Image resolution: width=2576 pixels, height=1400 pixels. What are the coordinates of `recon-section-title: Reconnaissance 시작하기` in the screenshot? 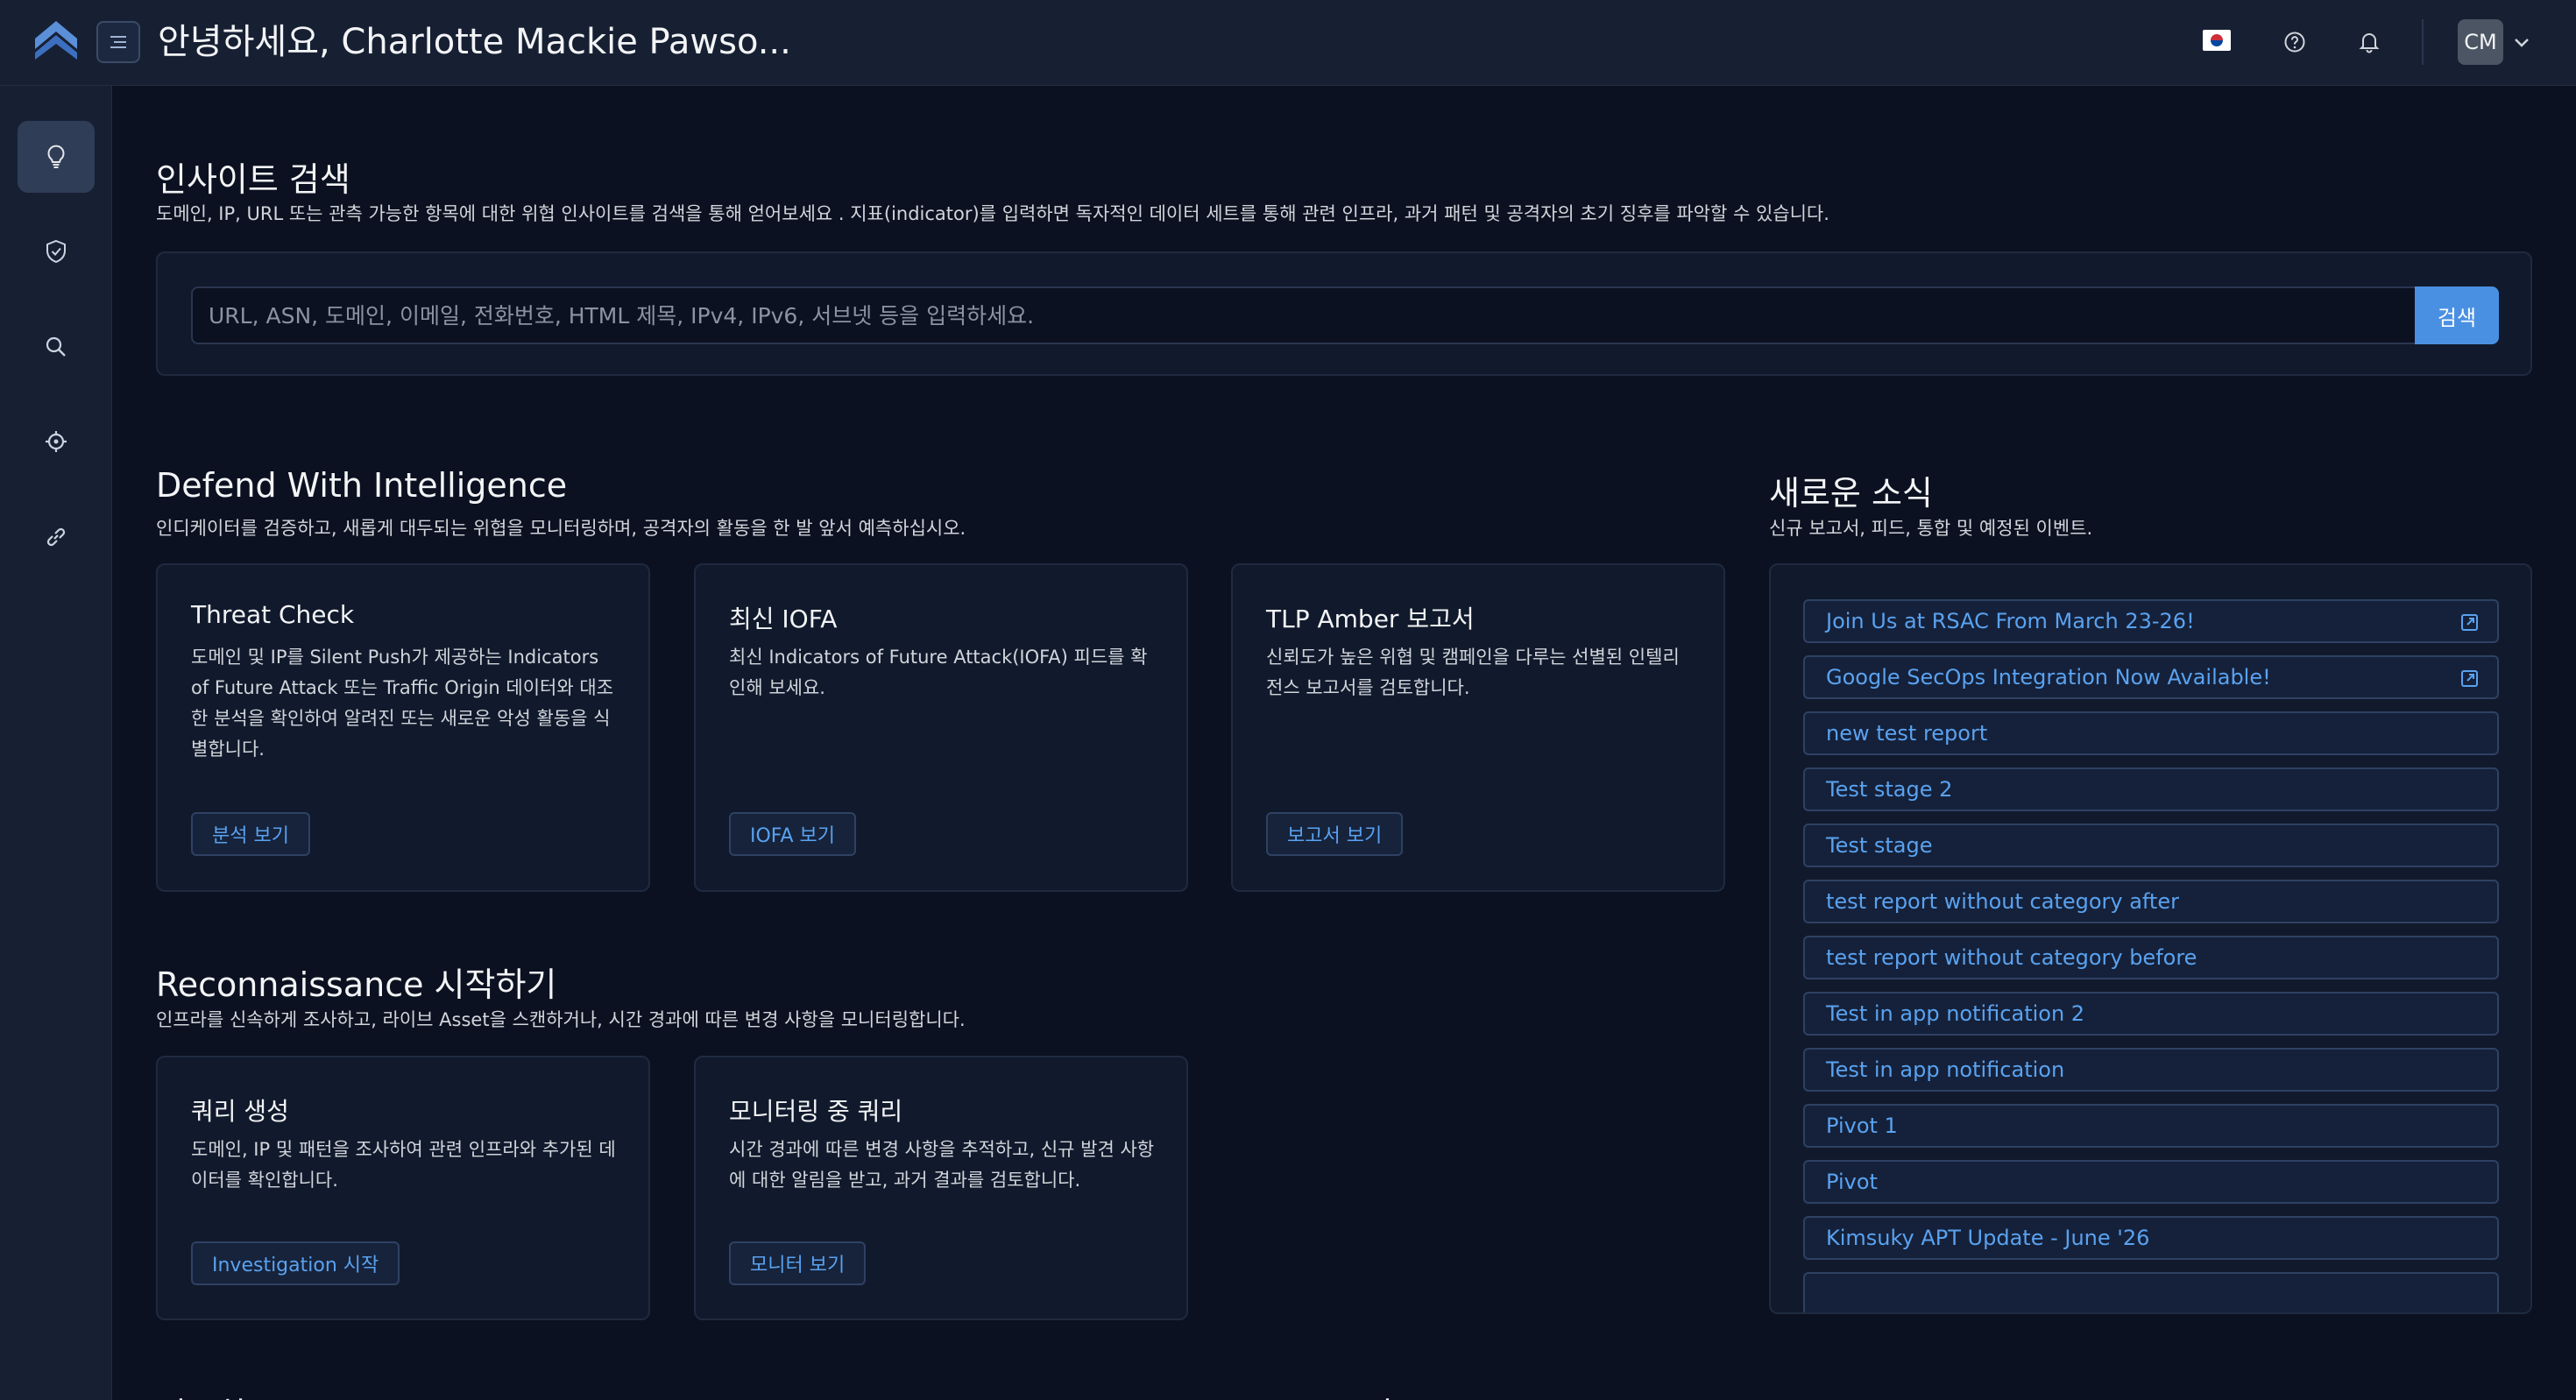 It's located at (356, 984).